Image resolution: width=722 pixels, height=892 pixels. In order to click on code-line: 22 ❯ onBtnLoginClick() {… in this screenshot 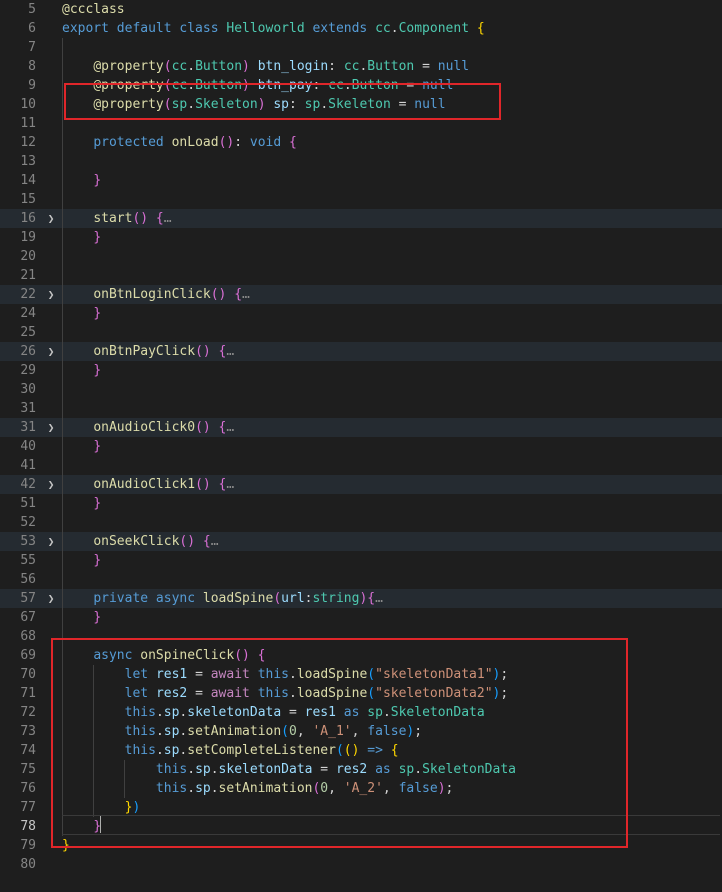, I will do `click(361, 294)`.